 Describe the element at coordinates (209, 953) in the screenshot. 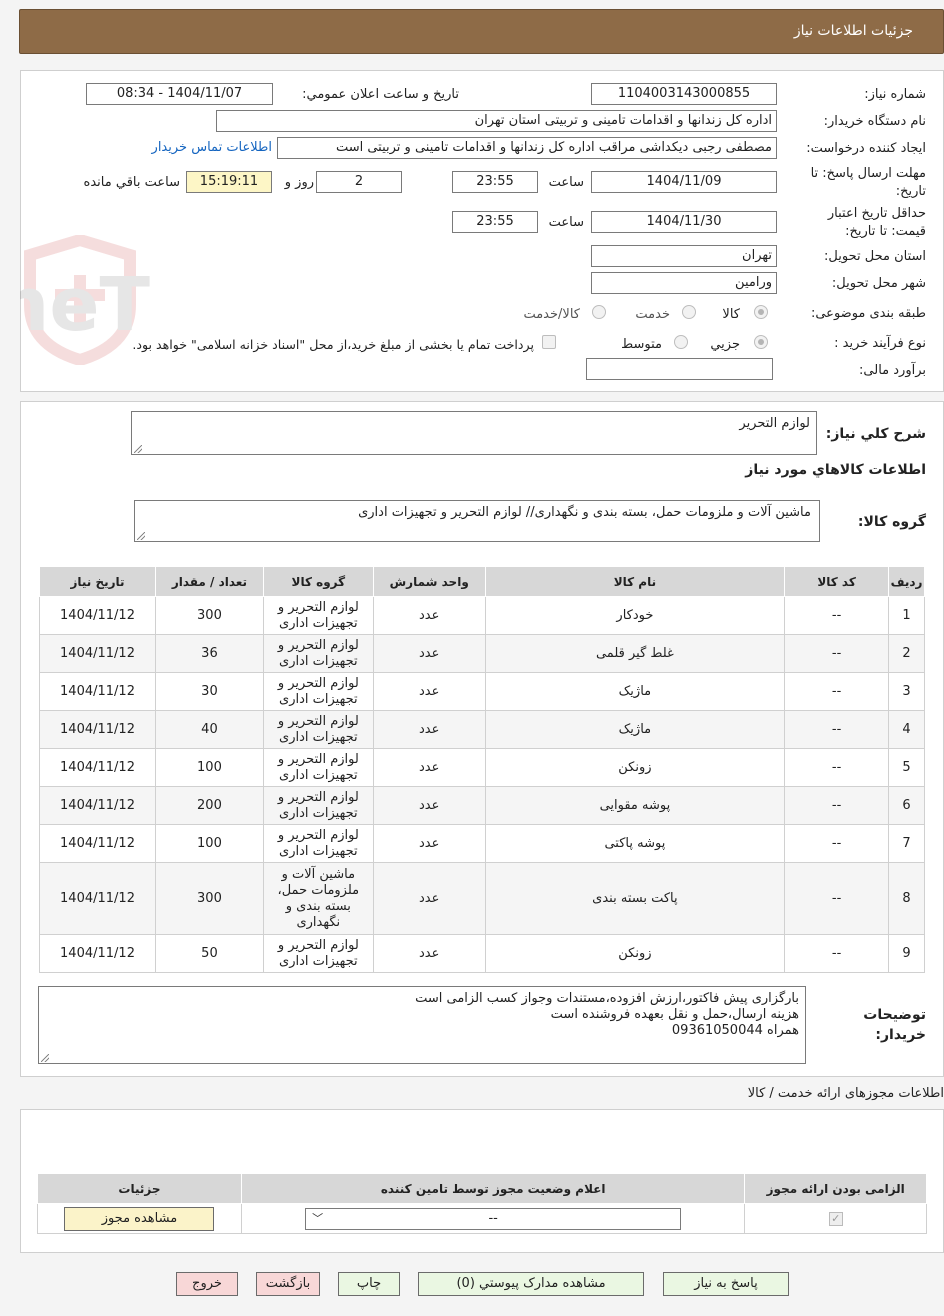

I see `quantity-cell: 50` at that location.